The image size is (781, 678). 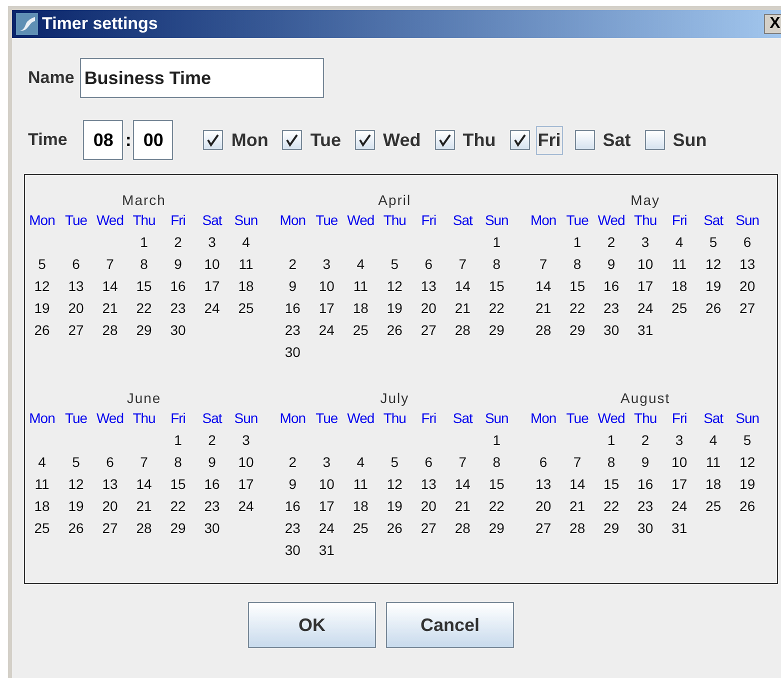 I want to click on month-title: April, so click(x=394, y=200).